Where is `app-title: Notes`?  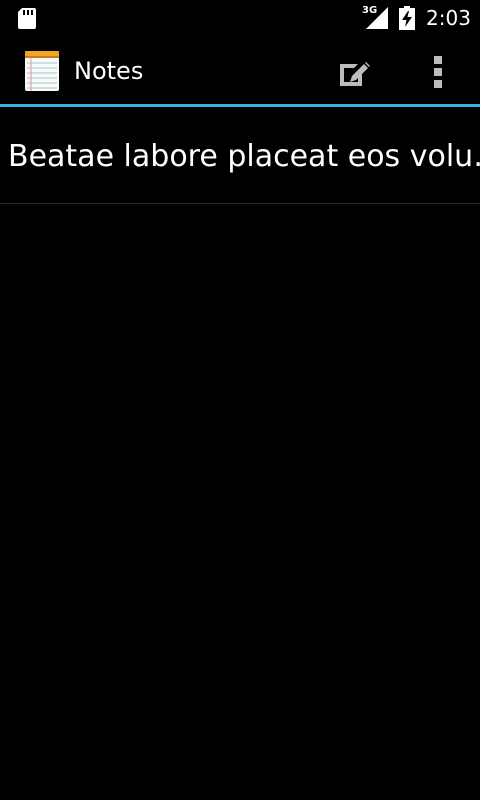
app-title: Notes is located at coordinates (109, 71).